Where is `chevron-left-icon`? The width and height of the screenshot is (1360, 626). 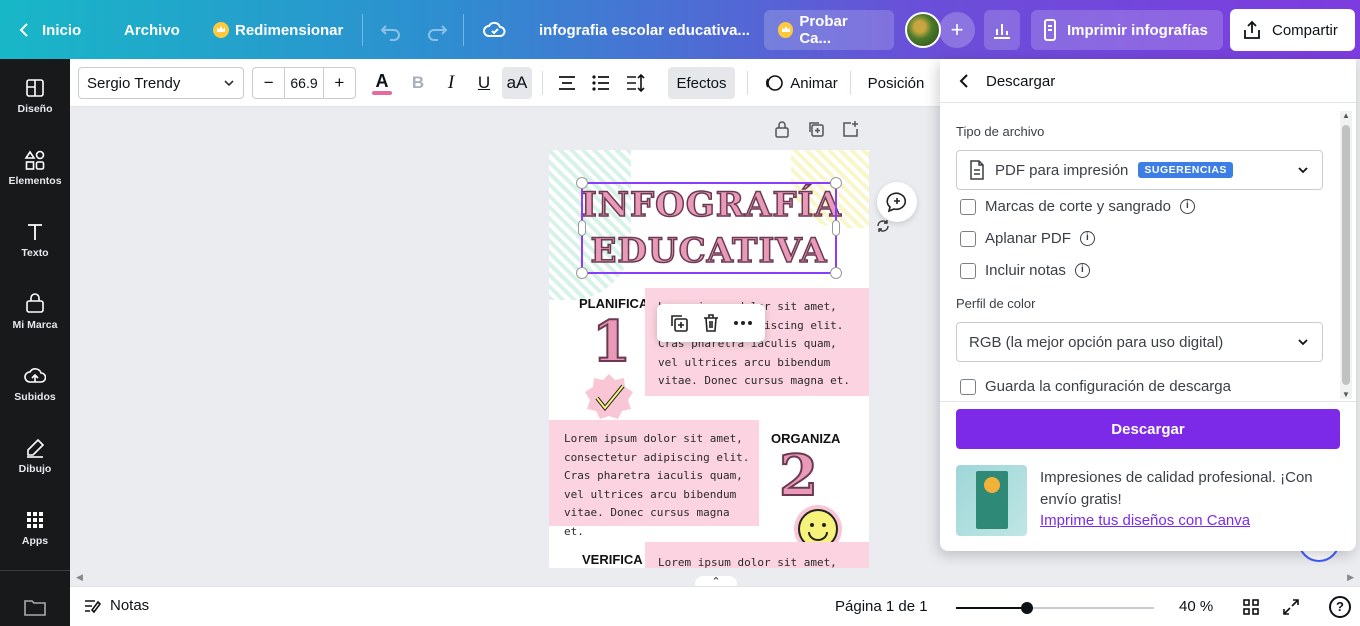 chevron-left-icon is located at coordinates (23, 30).